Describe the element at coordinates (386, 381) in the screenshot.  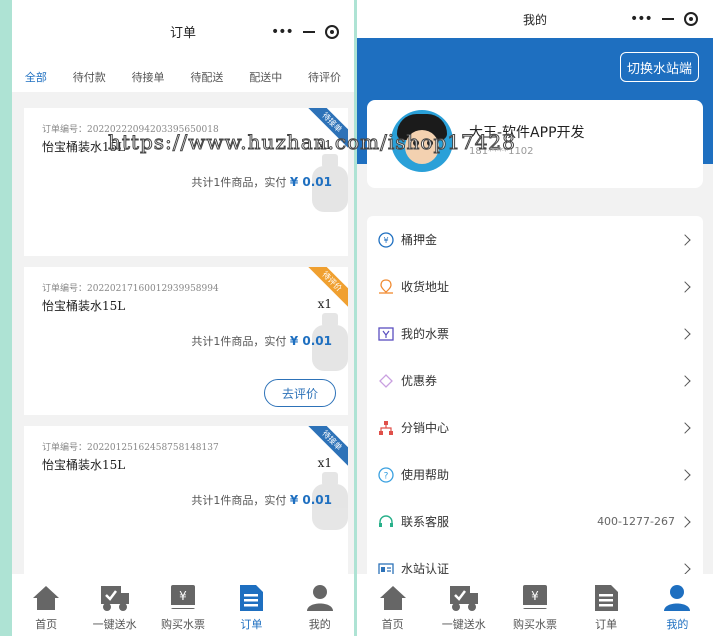
I see `coupon-icon` at that location.